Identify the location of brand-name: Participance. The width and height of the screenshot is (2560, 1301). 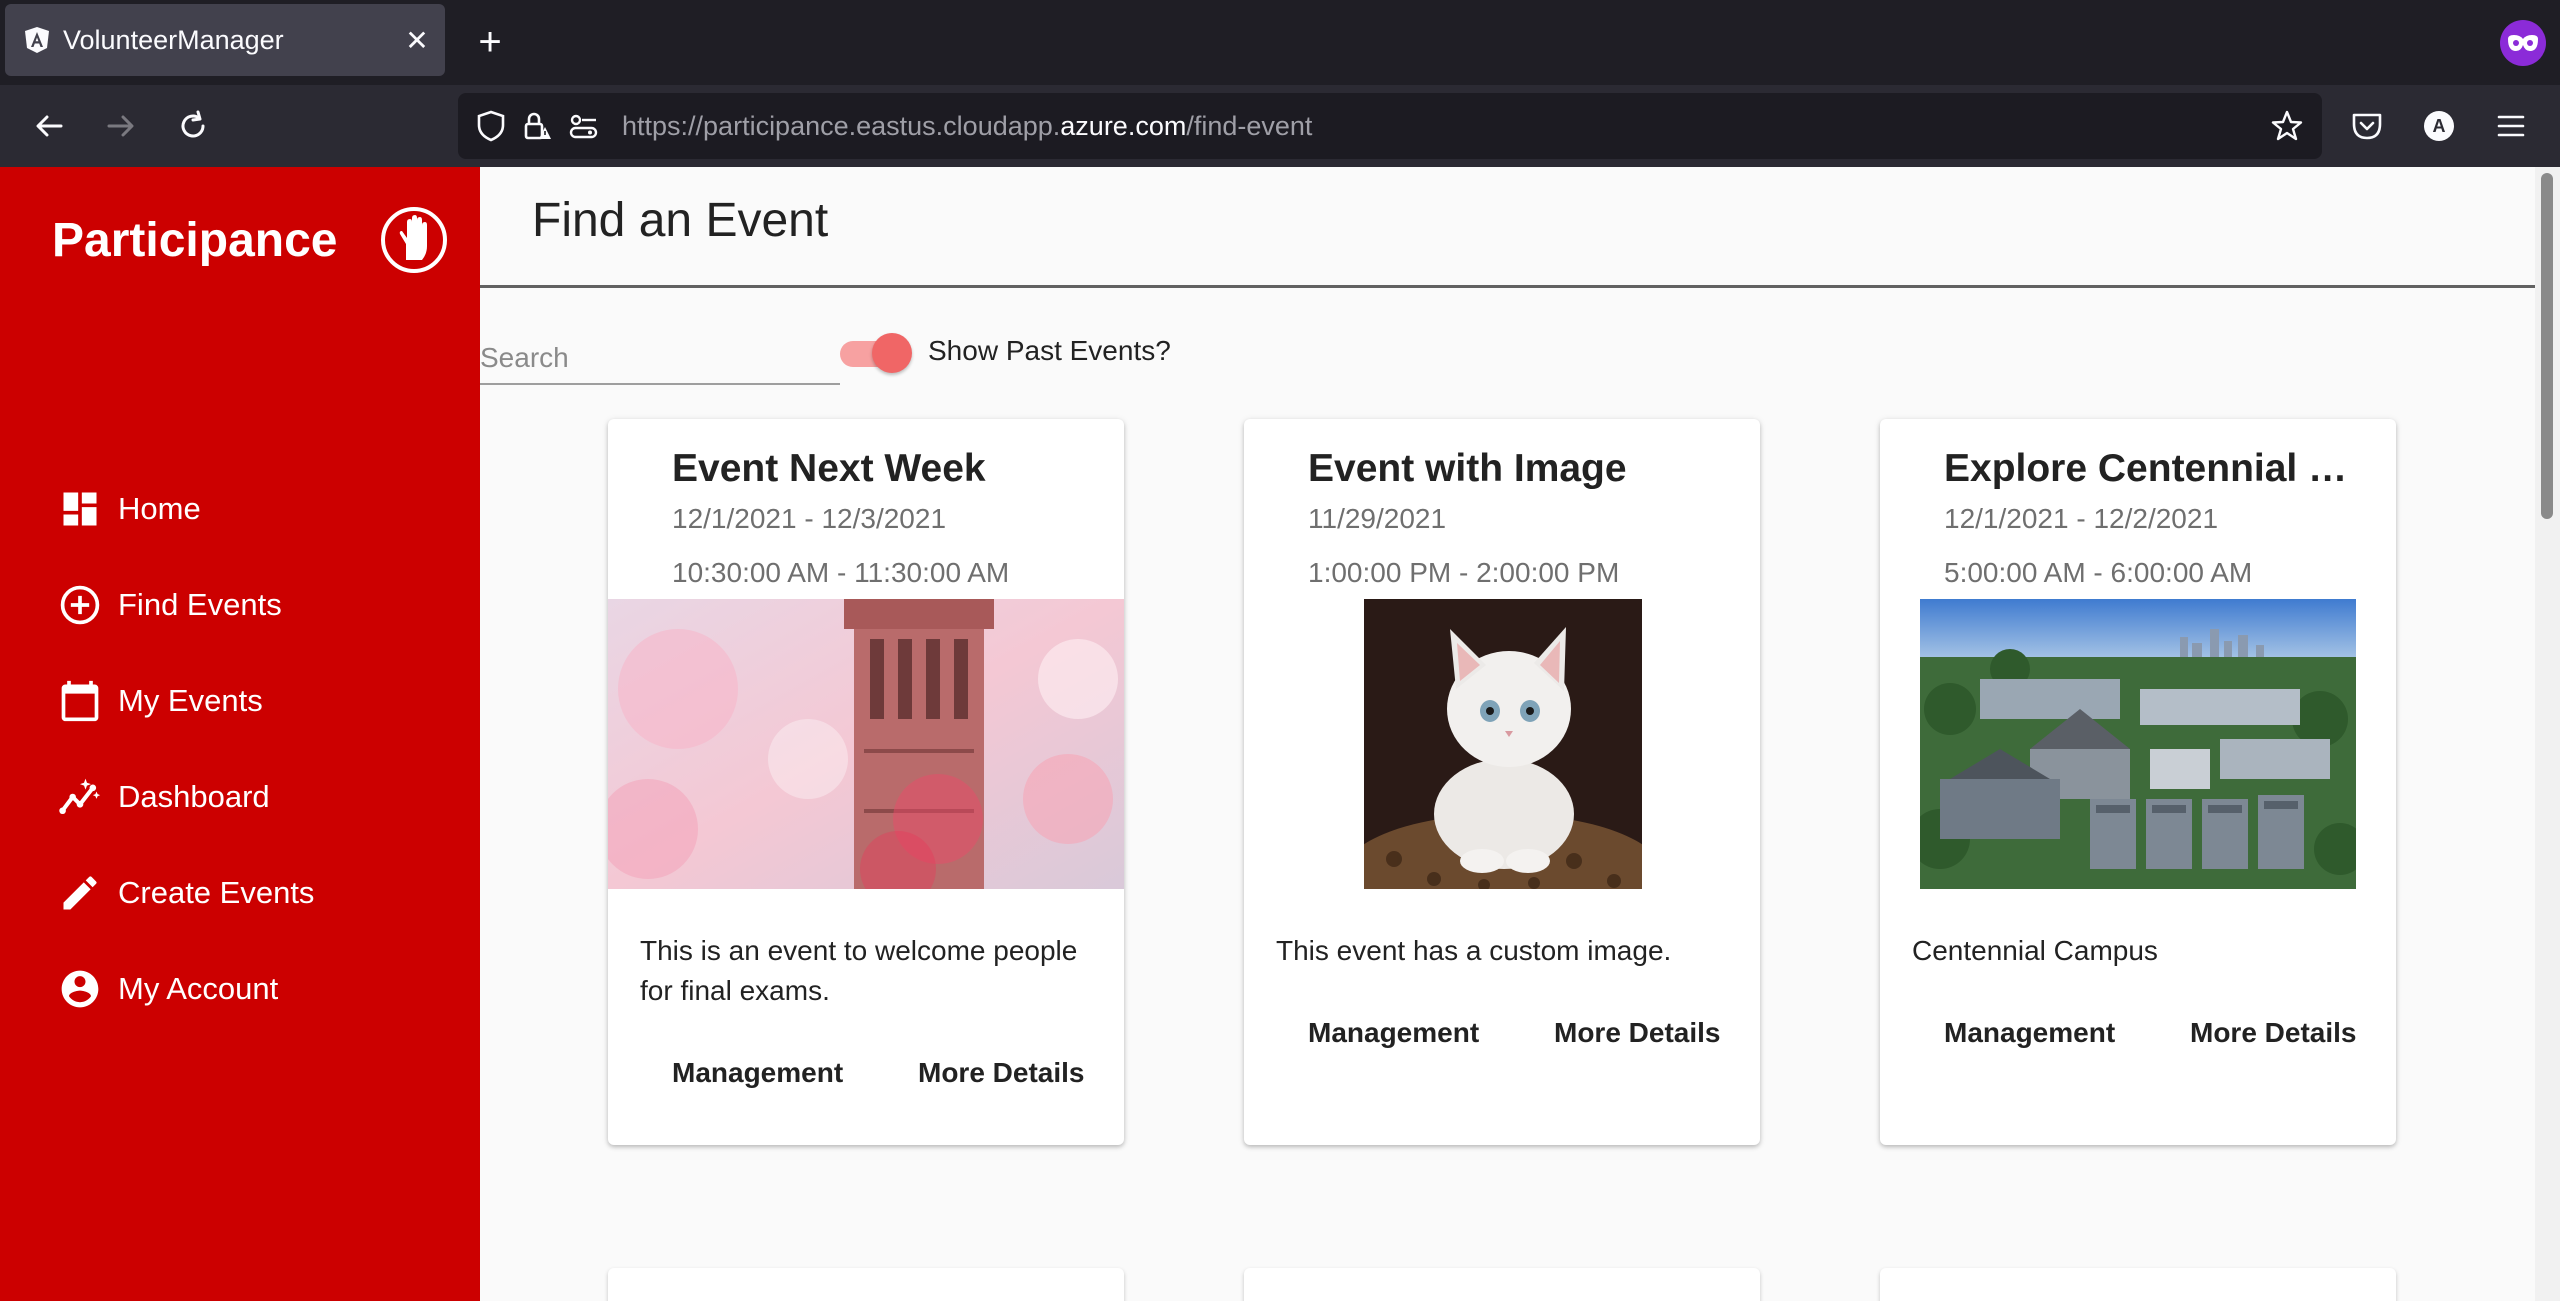
(195, 240).